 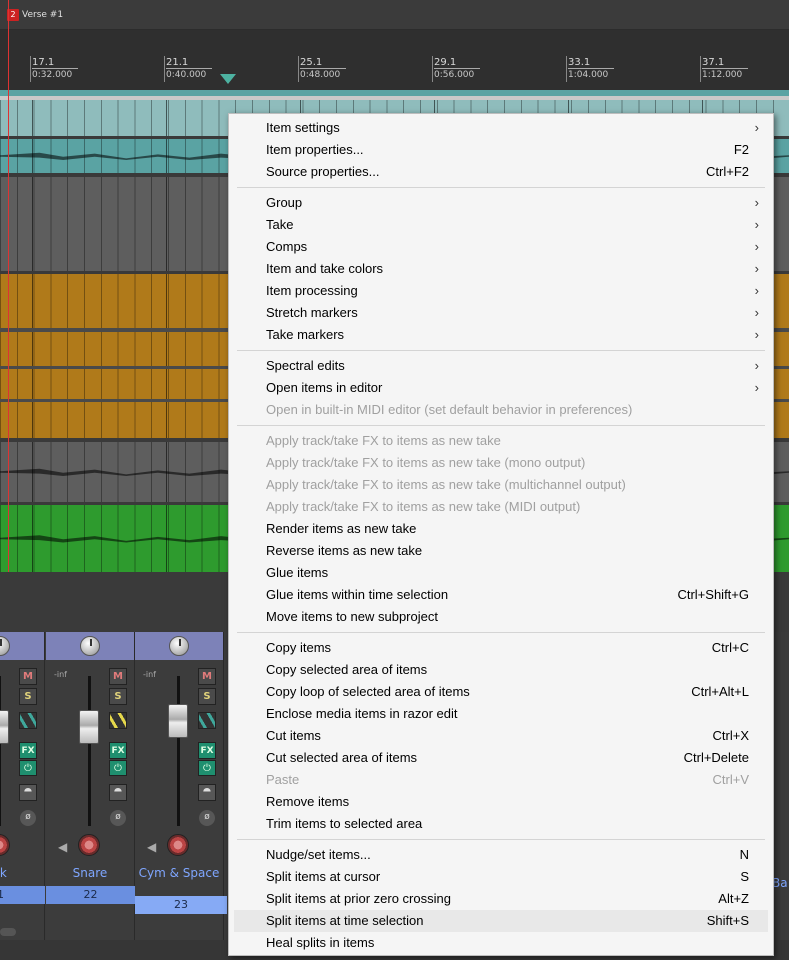 What do you see at coordinates (501, 573) in the screenshot?
I see `menu-item-glue-items: Glue items` at bounding box center [501, 573].